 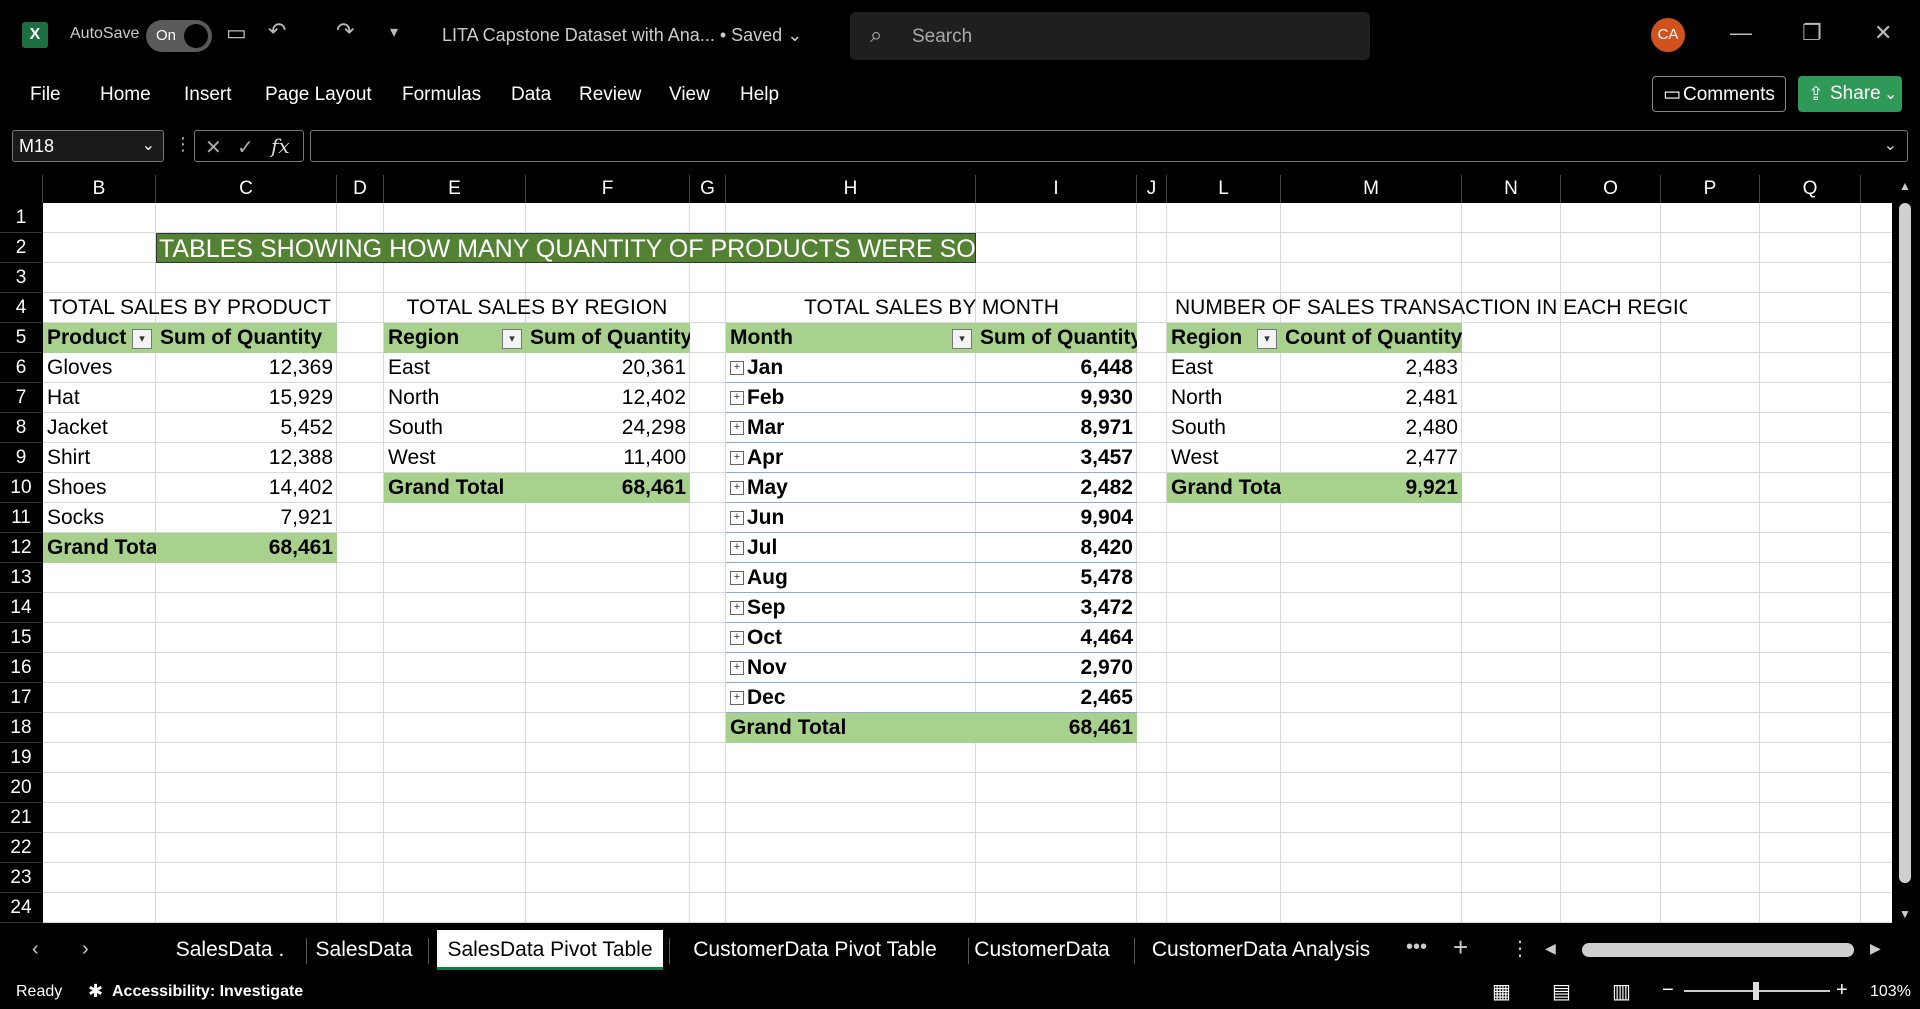 I want to click on pivot-title: TOTAL SALES BY PRODUCT, so click(x=190, y=308).